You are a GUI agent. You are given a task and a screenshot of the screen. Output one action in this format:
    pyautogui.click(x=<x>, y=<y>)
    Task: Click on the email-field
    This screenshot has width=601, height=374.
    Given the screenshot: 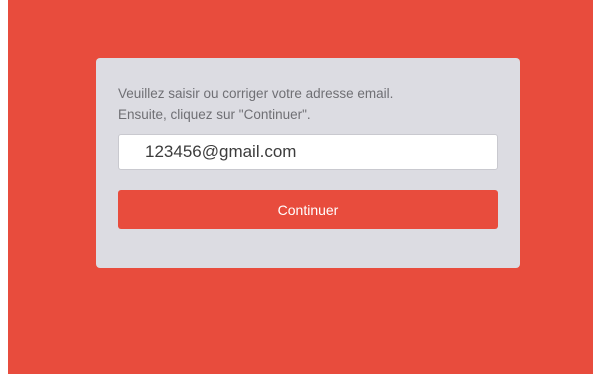 What is the action you would take?
    pyautogui.click(x=308, y=152)
    